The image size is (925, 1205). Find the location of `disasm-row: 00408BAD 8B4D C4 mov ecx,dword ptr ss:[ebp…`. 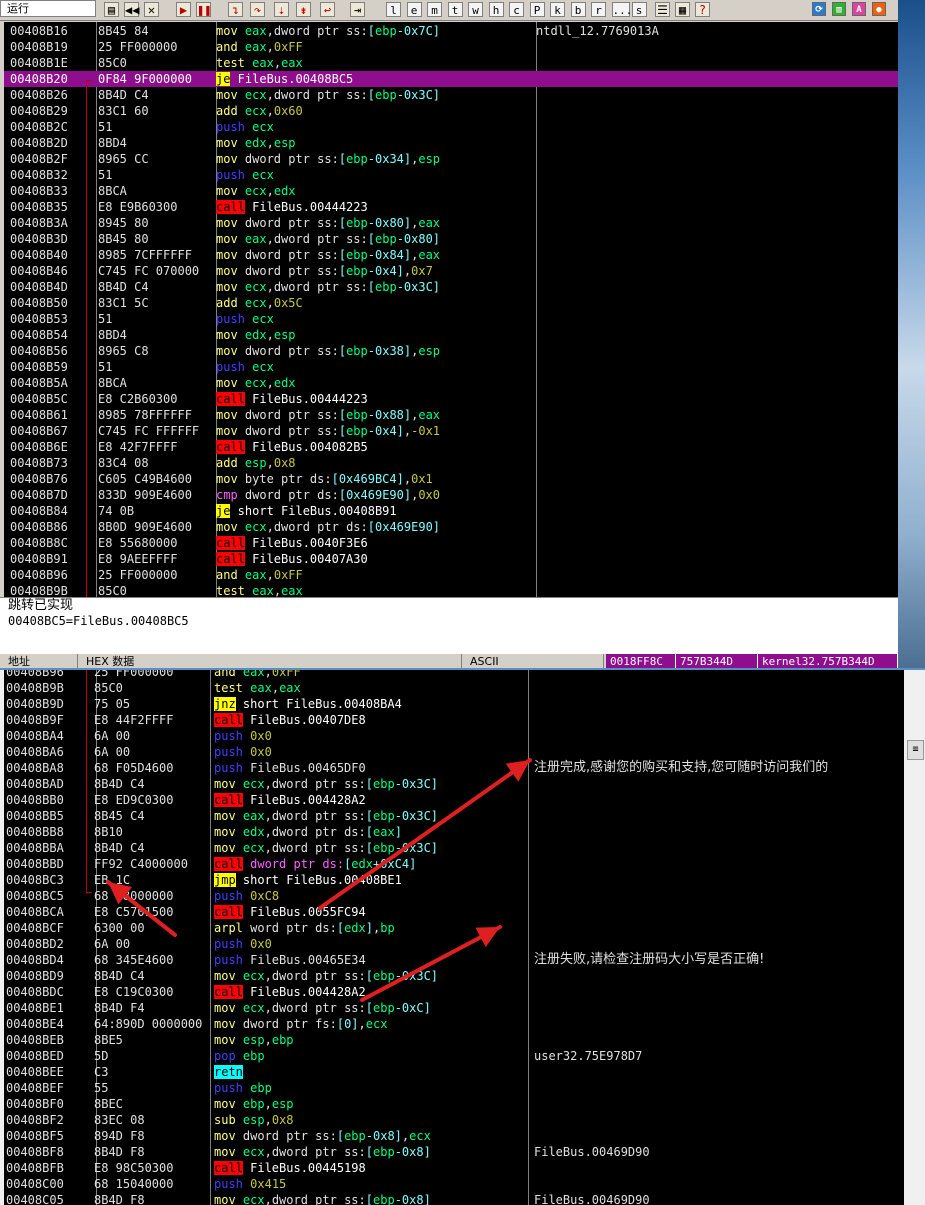

disasm-row: 00408BAD 8B4D C4 mov ecx,dword ptr ss:[ebp… is located at coordinates (454, 784).